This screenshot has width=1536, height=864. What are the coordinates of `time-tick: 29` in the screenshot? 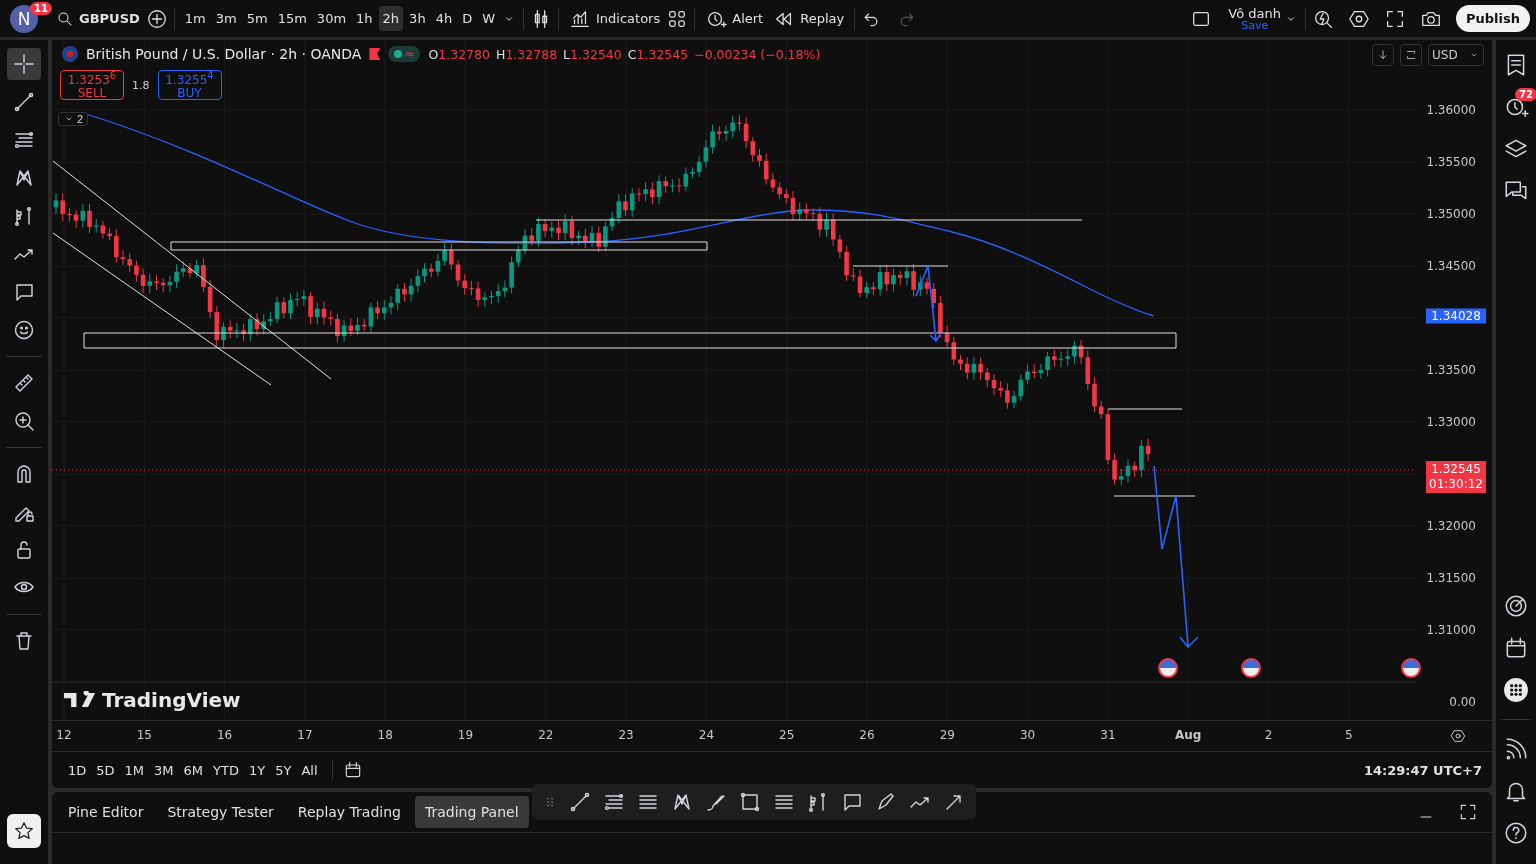 It's located at (947, 735).